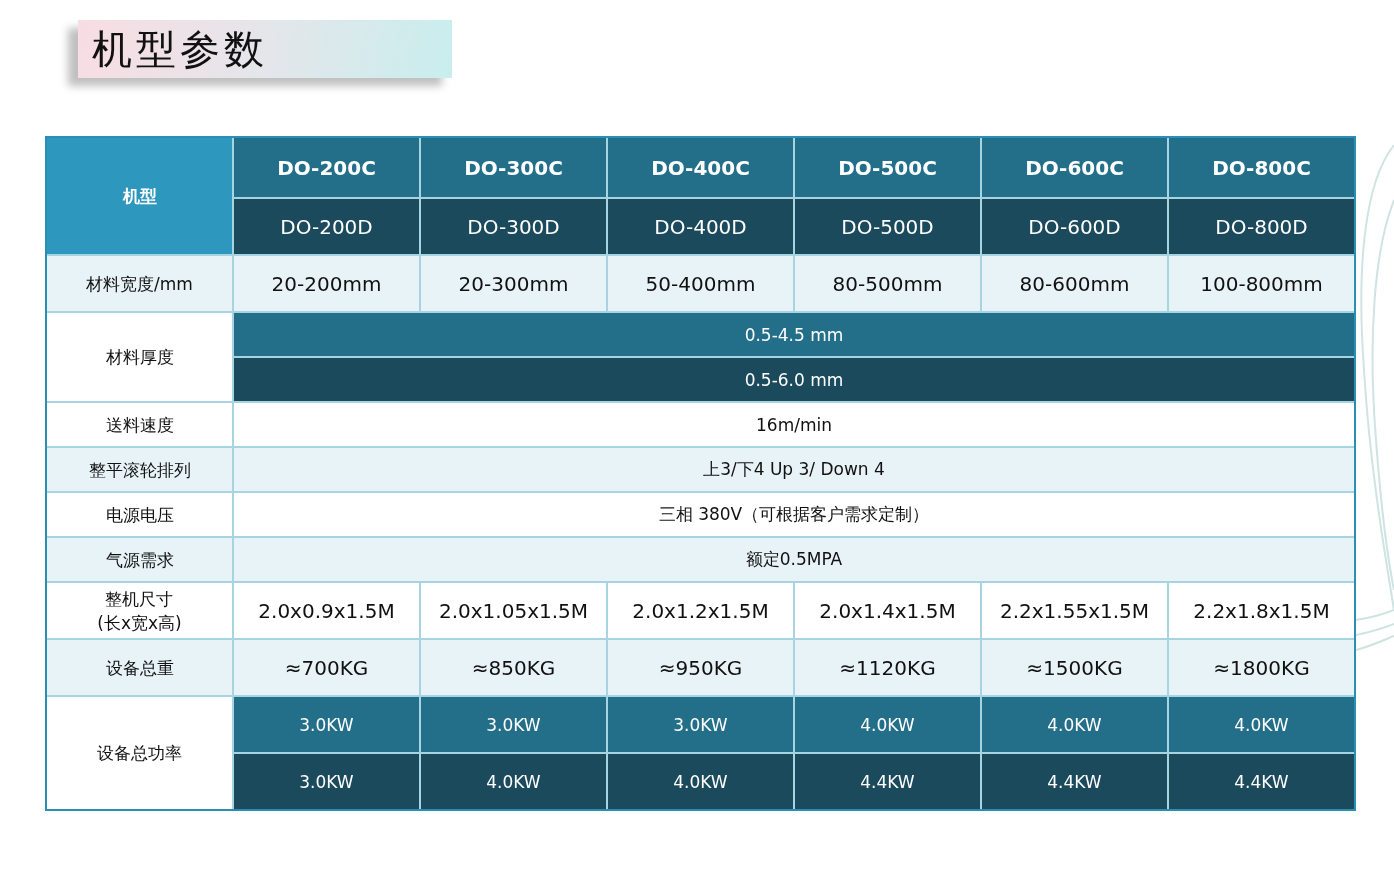 This screenshot has width=1394, height=890. What do you see at coordinates (700, 226) in the screenshot?
I see `model-header: DO-400D` at bounding box center [700, 226].